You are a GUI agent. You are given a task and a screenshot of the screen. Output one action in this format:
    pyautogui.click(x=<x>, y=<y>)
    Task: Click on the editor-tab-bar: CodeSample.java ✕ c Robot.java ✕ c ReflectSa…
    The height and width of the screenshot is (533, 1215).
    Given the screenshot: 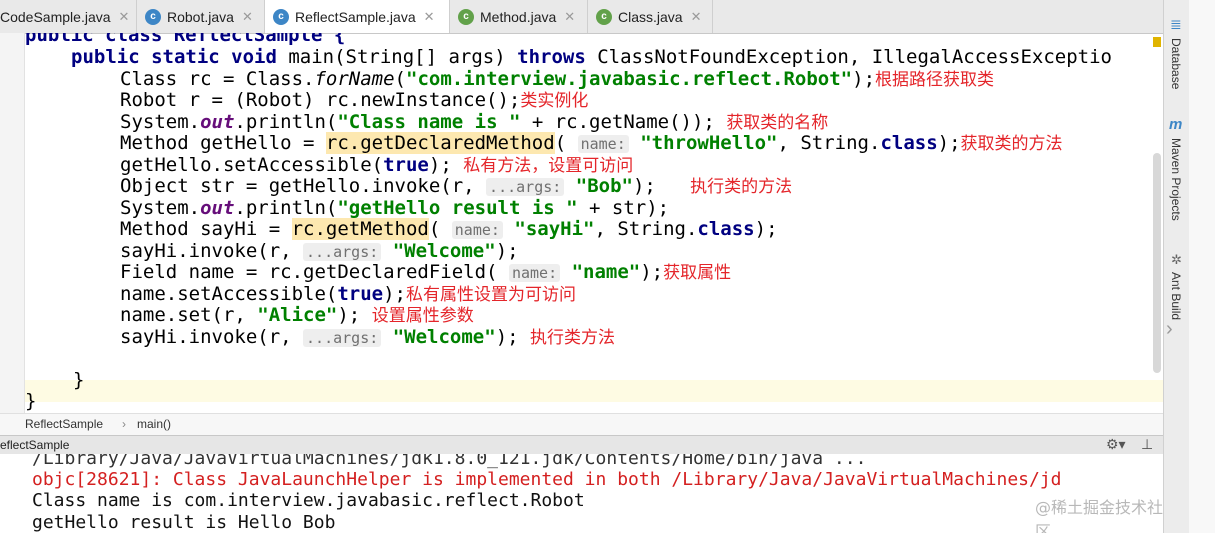 What is the action you would take?
    pyautogui.click(x=581, y=17)
    